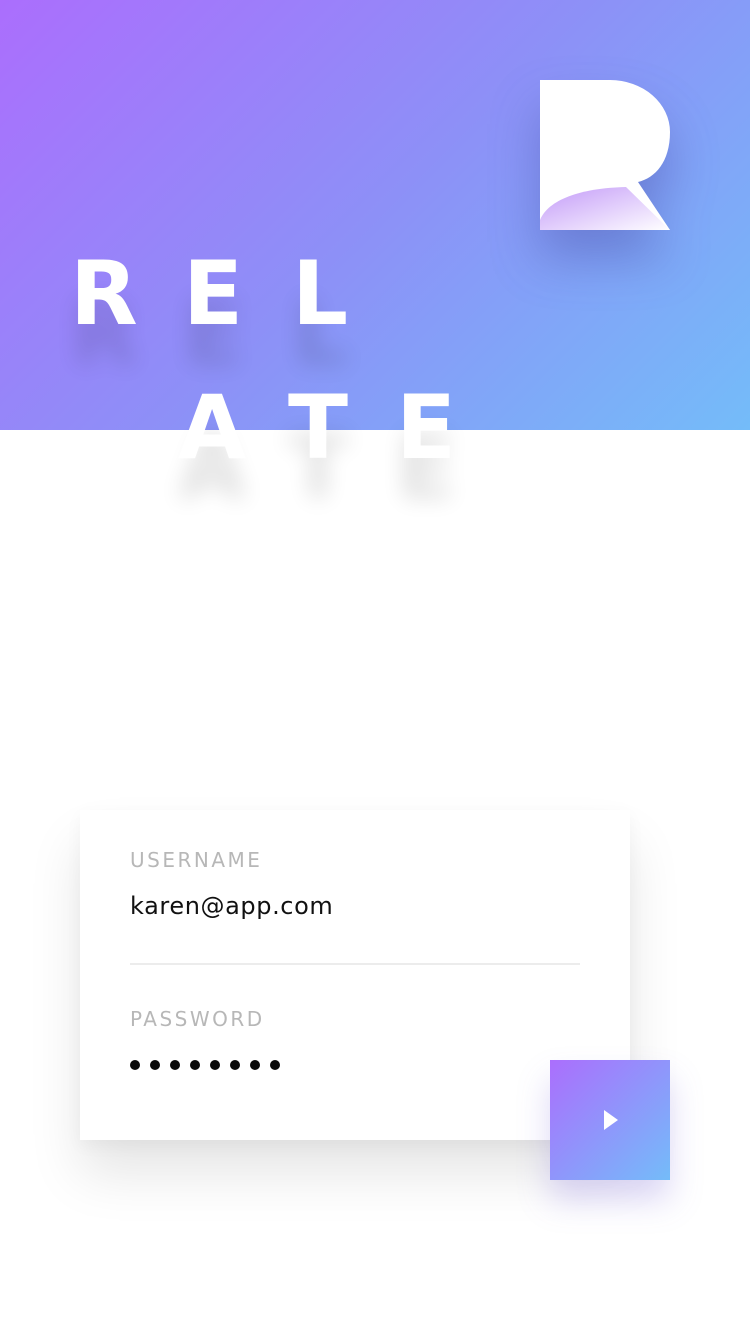 The image size is (750, 1334). Describe the element at coordinates (231, 906) in the screenshot. I see `username-input: karen@app.com` at that location.